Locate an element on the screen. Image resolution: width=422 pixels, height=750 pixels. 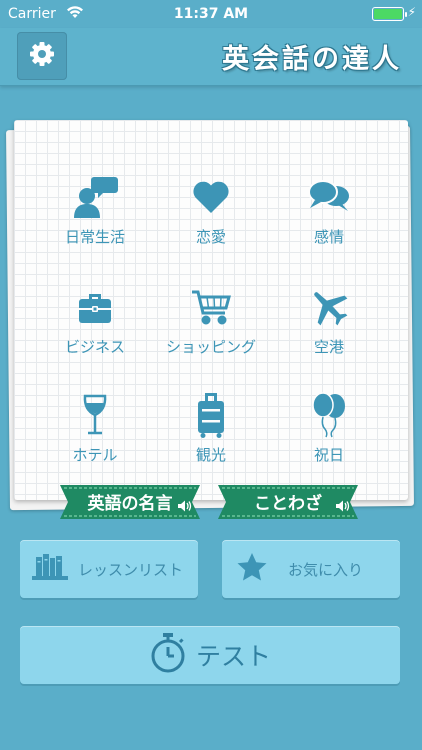
proverbs-ribbon-button: ことわざ is located at coordinates (288, 501).